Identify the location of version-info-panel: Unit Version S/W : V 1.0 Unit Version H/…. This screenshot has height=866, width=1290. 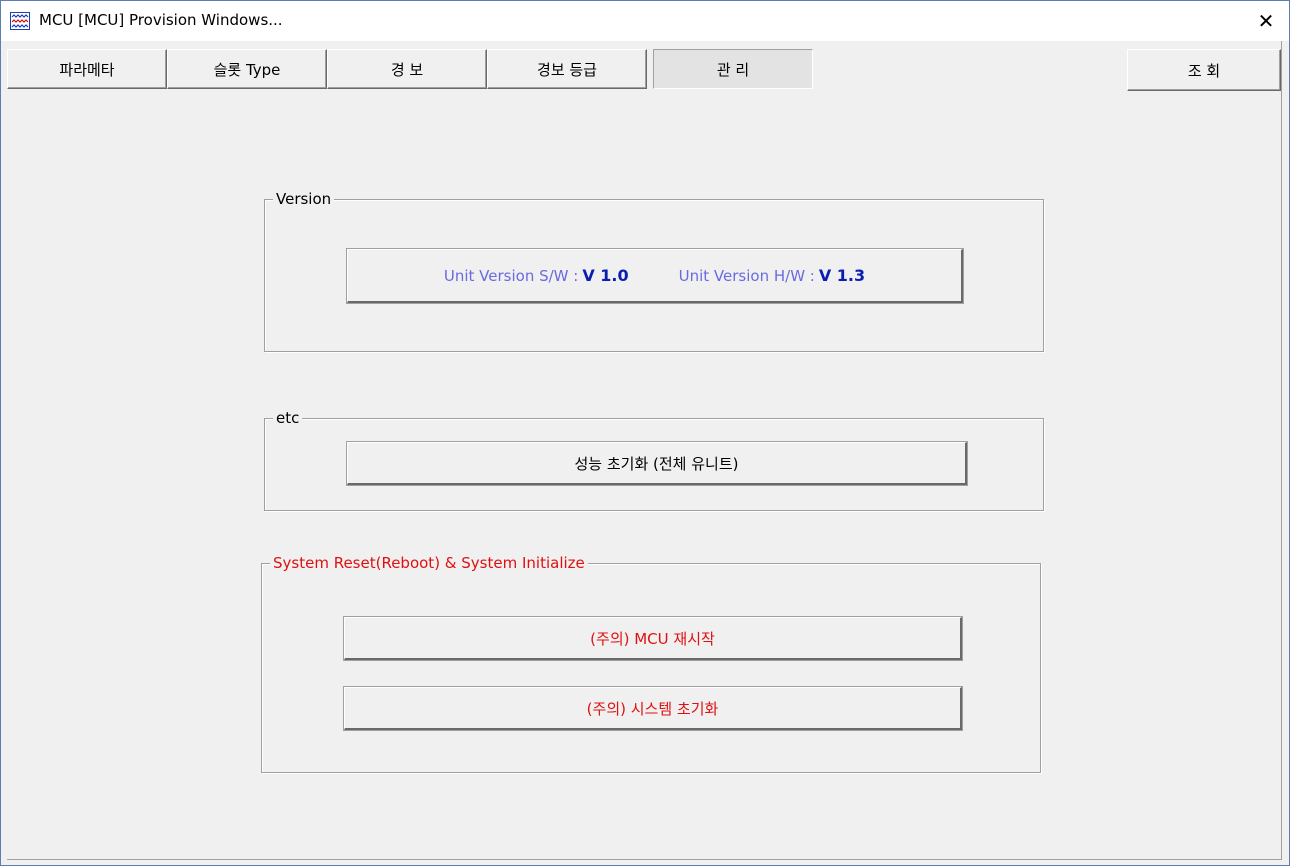
(655, 276).